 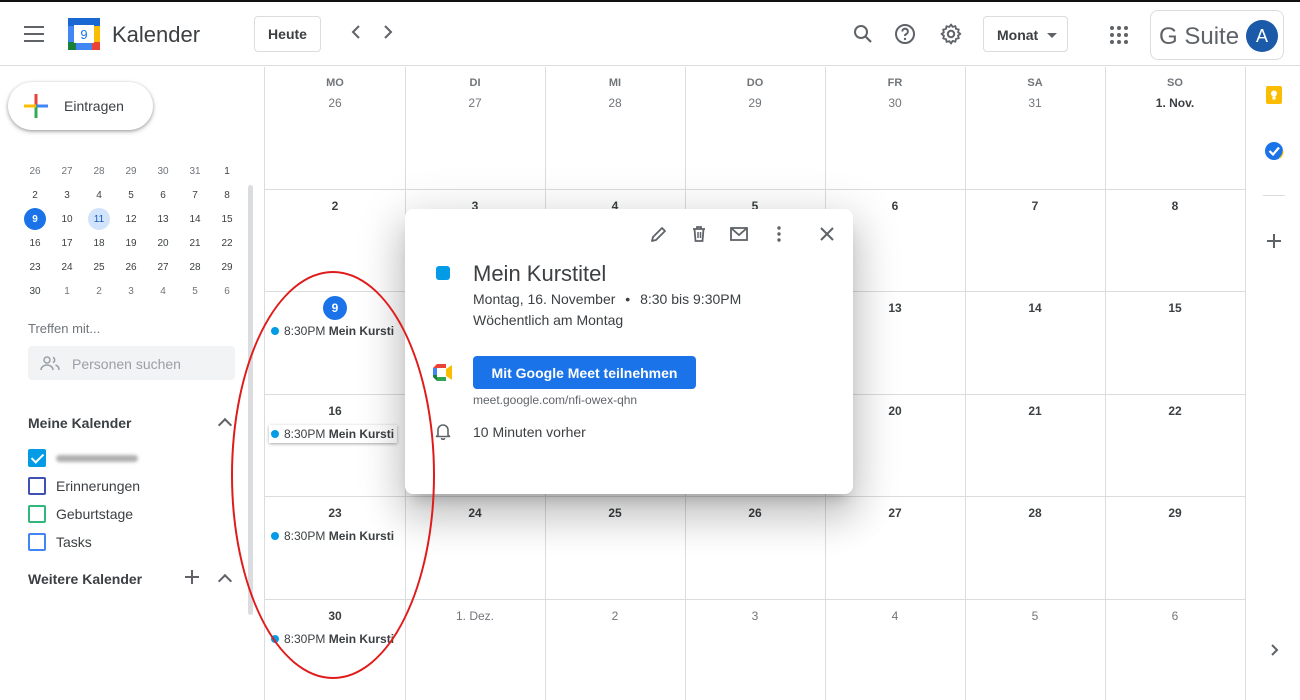 What do you see at coordinates (1035, 103) in the screenshot?
I see `day-cell-number: 31` at bounding box center [1035, 103].